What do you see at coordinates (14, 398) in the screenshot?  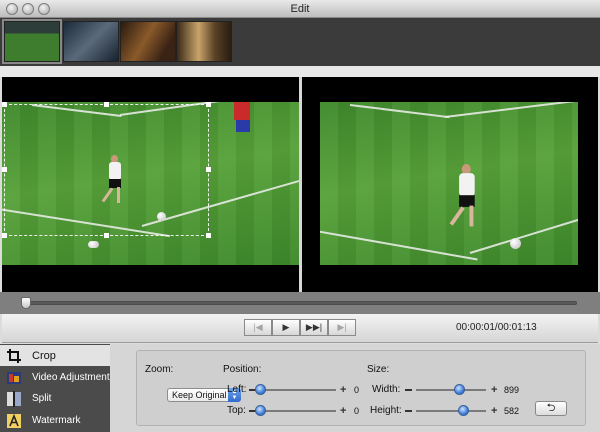 I see `split-icon` at bounding box center [14, 398].